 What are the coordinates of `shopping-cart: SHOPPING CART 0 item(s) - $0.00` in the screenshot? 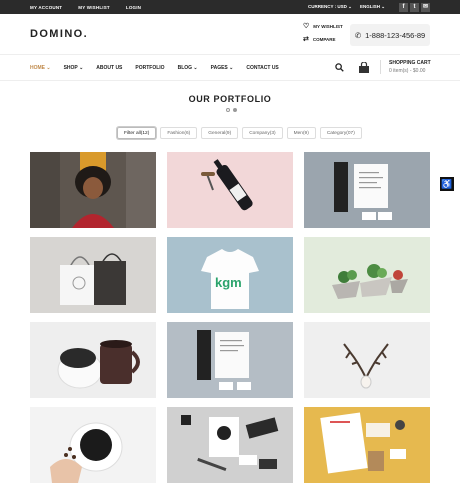 It's located at (405, 67).